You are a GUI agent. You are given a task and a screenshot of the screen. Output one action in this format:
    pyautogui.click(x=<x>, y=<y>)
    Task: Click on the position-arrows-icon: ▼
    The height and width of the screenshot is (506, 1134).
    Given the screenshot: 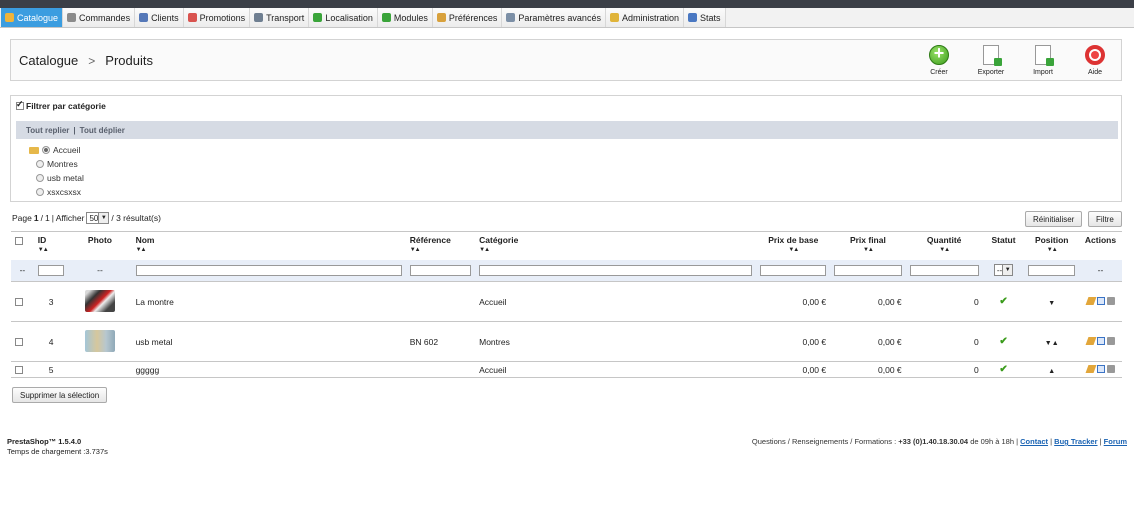 What is the action you would take?
    pyautogui.click(x=1051, y=303)
    